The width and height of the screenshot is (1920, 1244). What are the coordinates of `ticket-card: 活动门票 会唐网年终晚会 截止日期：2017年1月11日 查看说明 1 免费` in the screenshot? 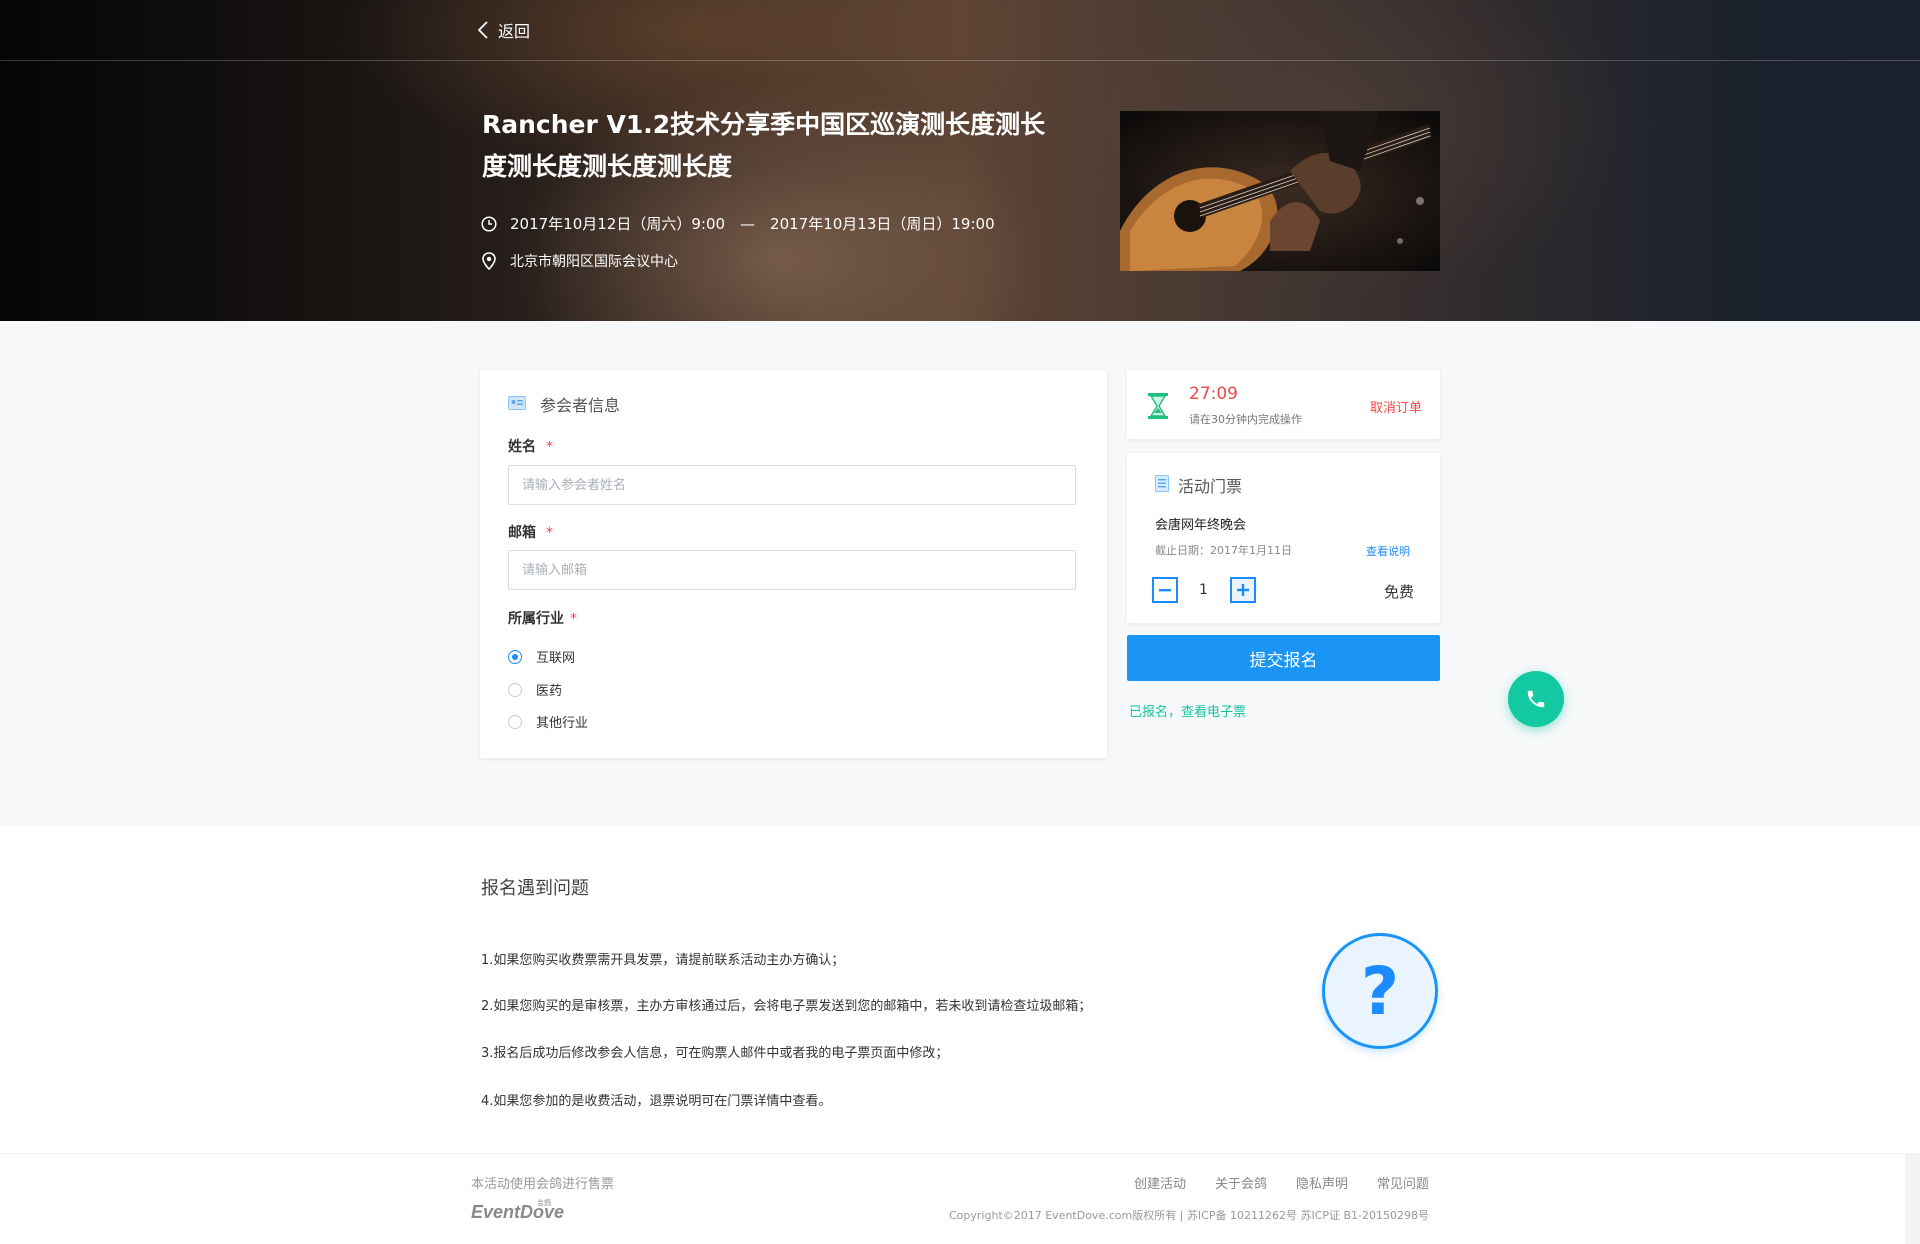 It's located at (1283, 538).